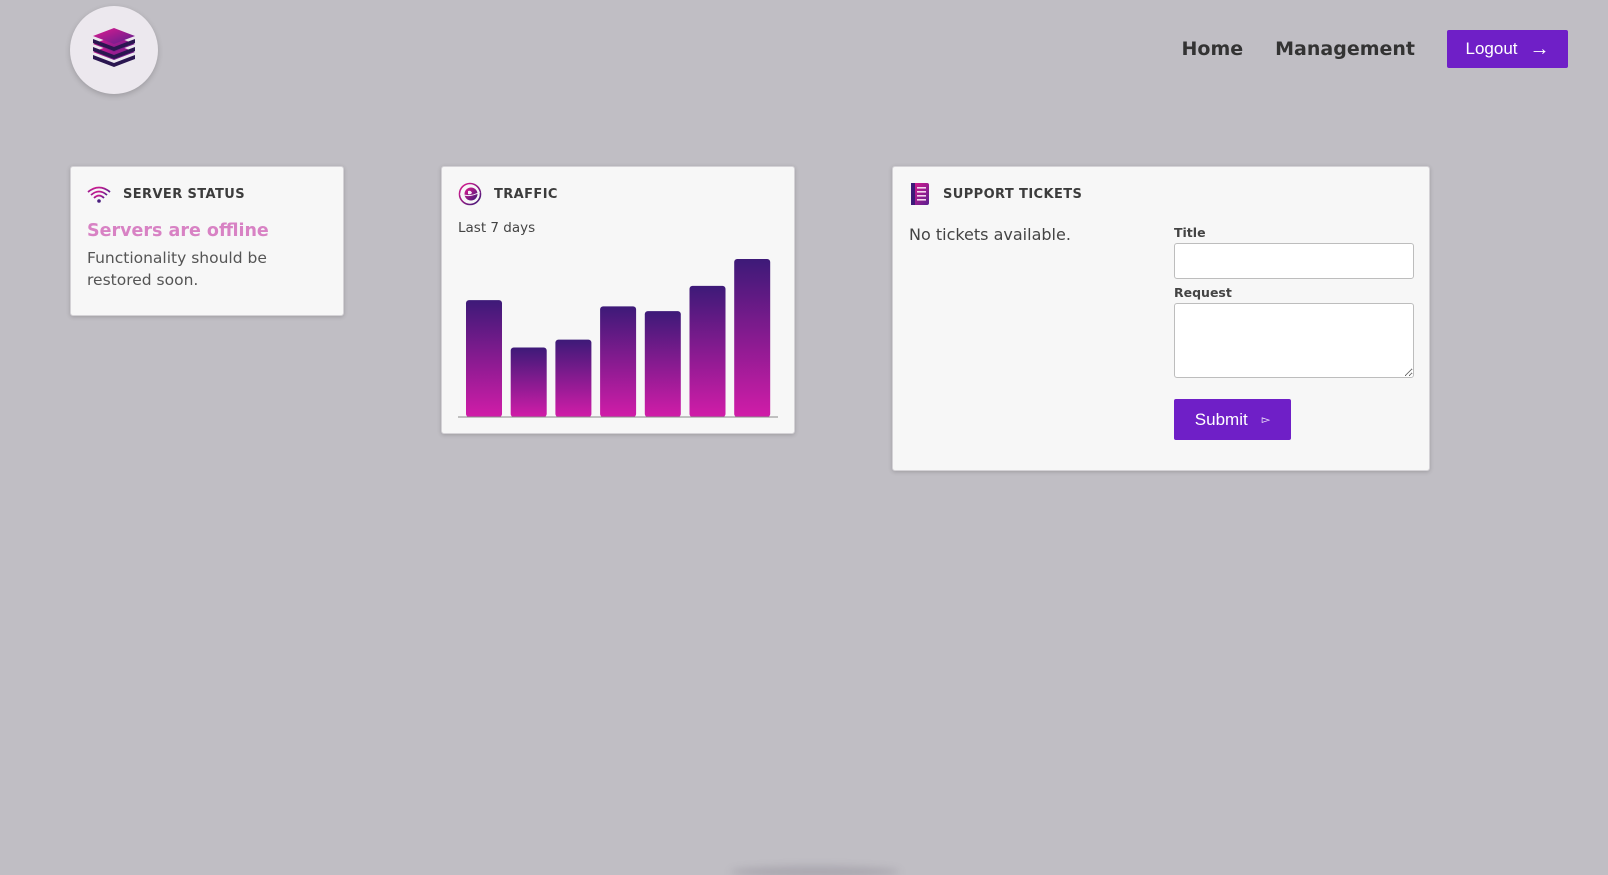 The height and width of the screenshot is (875, 1608). I want to click on traffic-period-label: Last 7 days, so click(497, 228).